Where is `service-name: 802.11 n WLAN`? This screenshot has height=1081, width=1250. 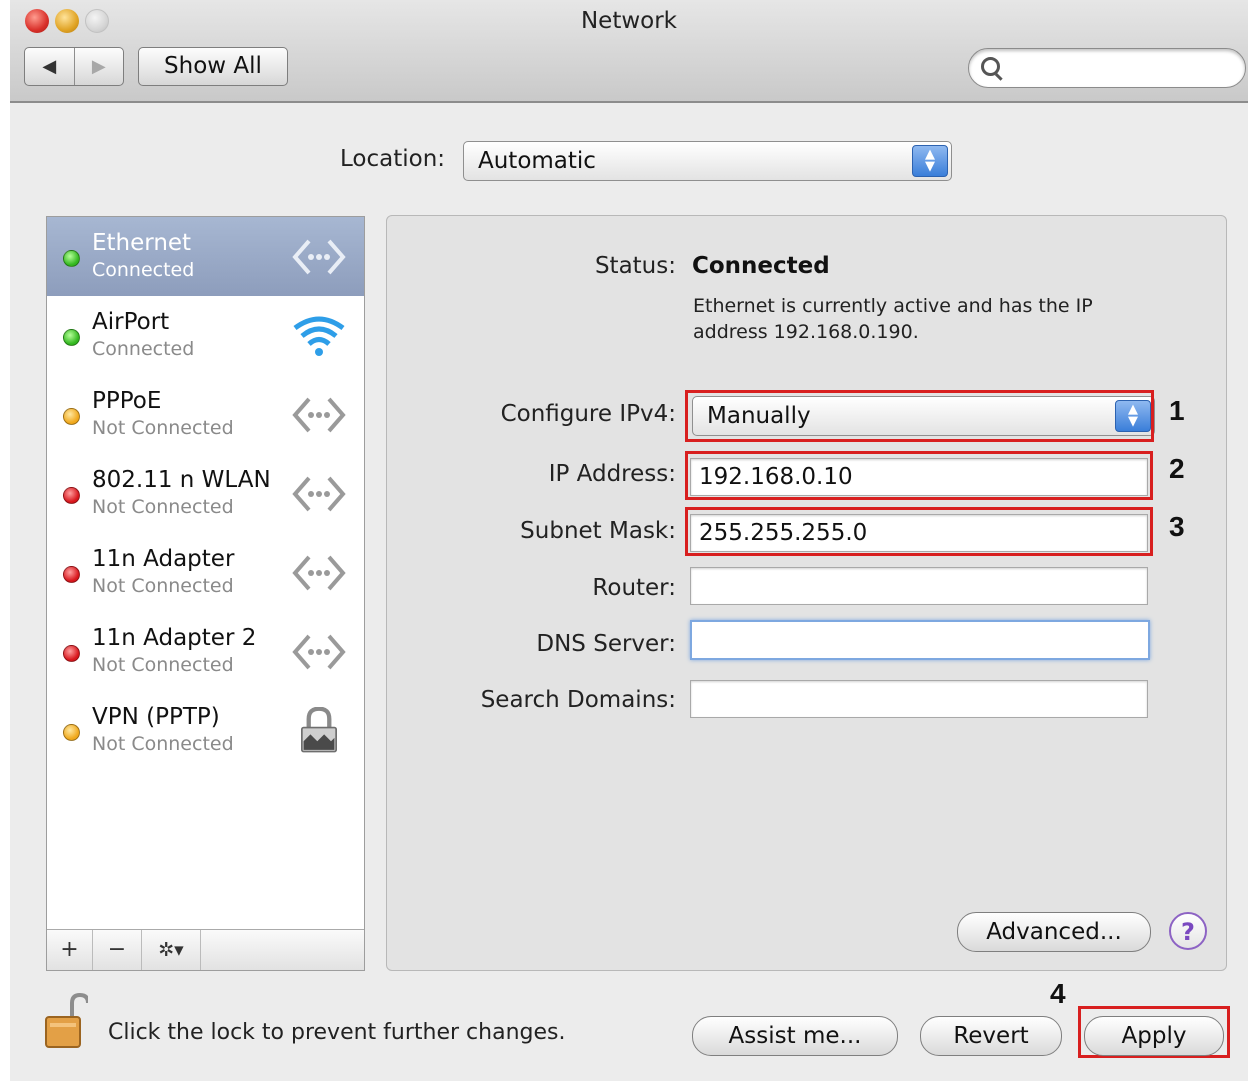 service-name: 802.11 n WLAN is located at coordinates (181, 480).